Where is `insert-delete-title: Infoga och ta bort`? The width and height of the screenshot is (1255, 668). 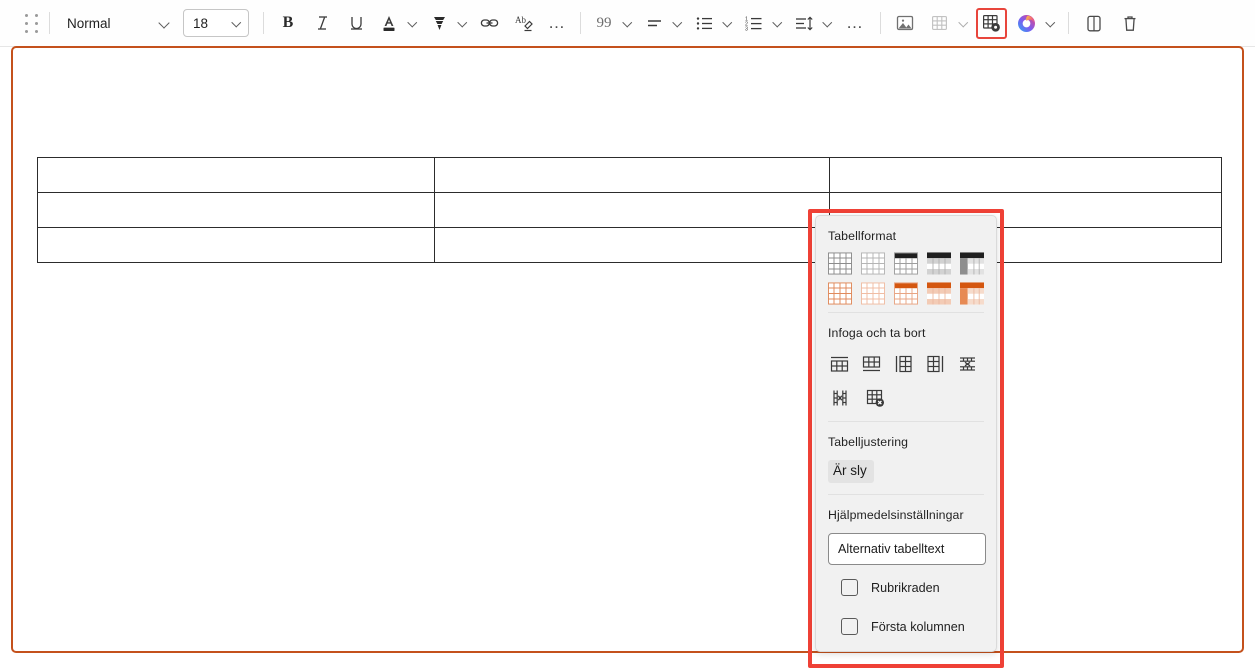
insert-delete-title: Infoga och ta bort is located at coordinates (877, 333).